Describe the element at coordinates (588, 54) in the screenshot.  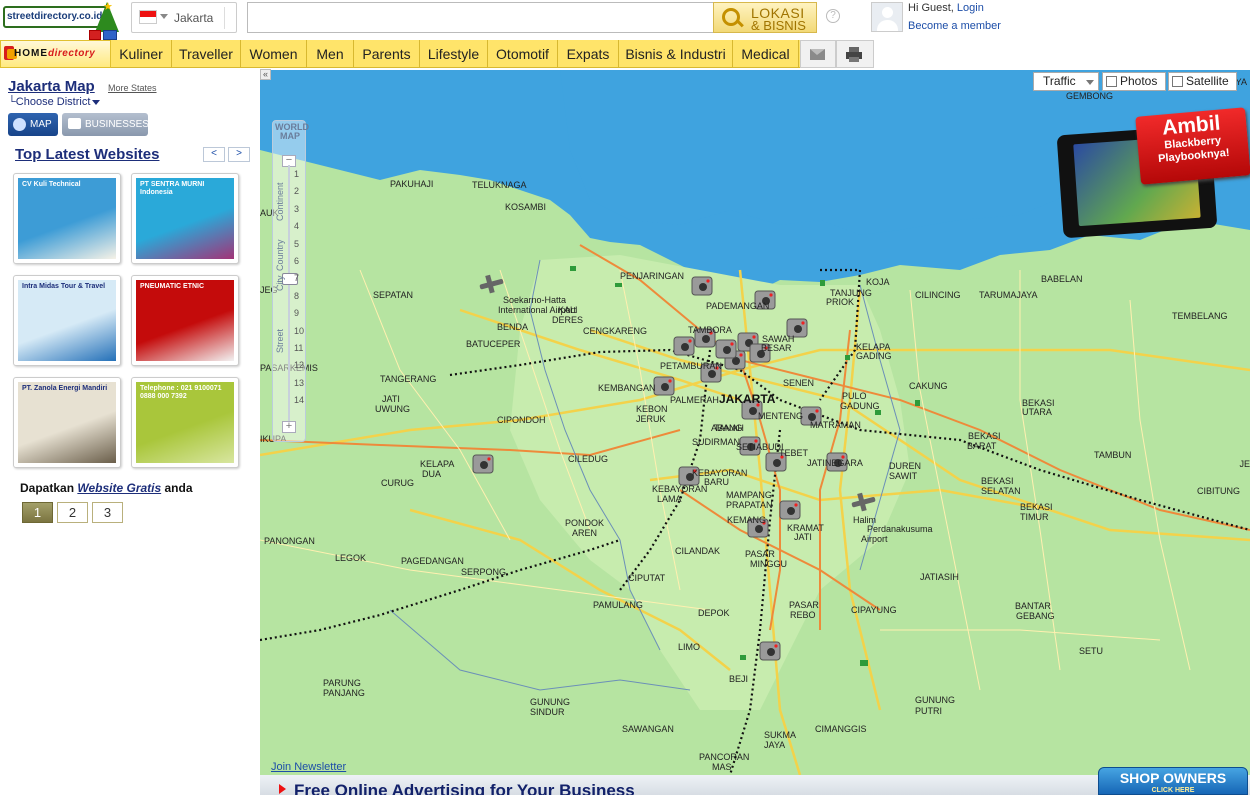
I see `nav-item-expats: Expats` at that location.